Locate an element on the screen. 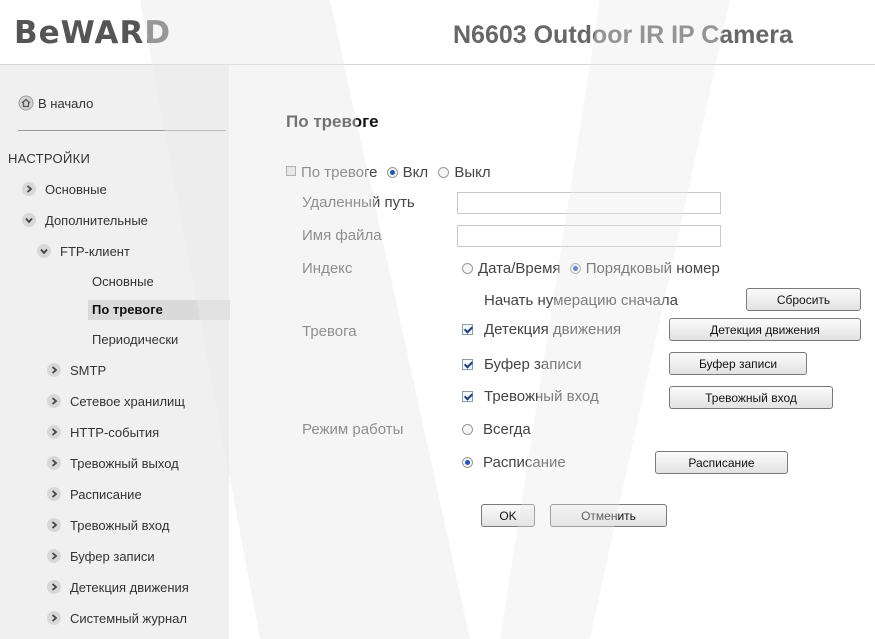 This screenshot has width=875, height=639. sidebar-subitem-ftp-periodic: Периодически is located at coordinates (135, 340).